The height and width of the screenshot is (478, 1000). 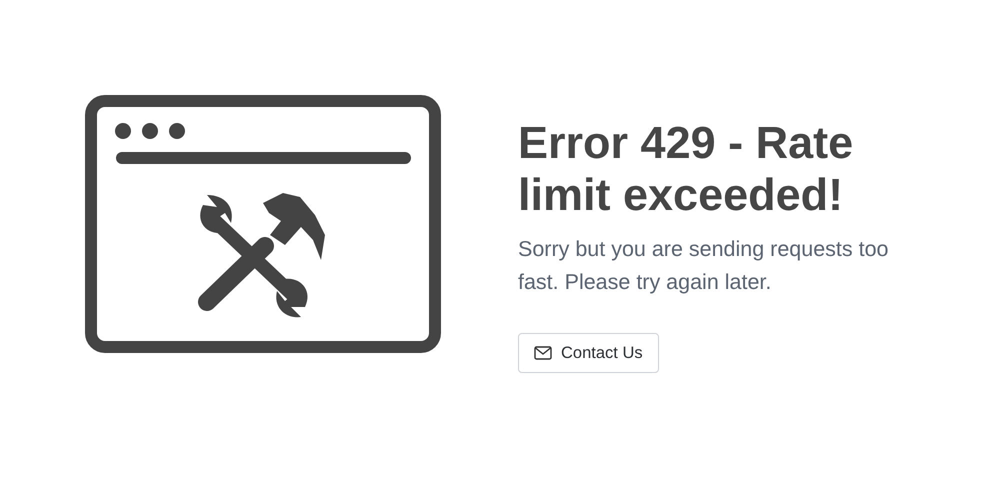 I want to click on contact-button: Contact Us, so click(x=588, y=353).